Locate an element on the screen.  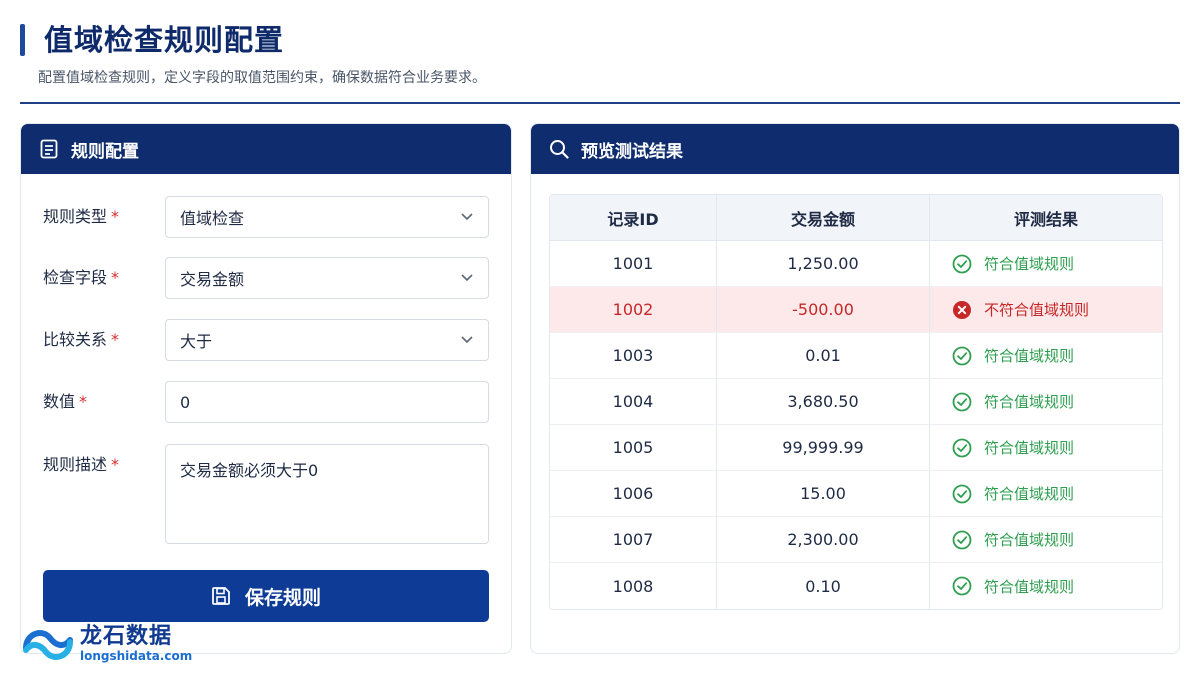
header-divider is located at coordinates (600, 103).